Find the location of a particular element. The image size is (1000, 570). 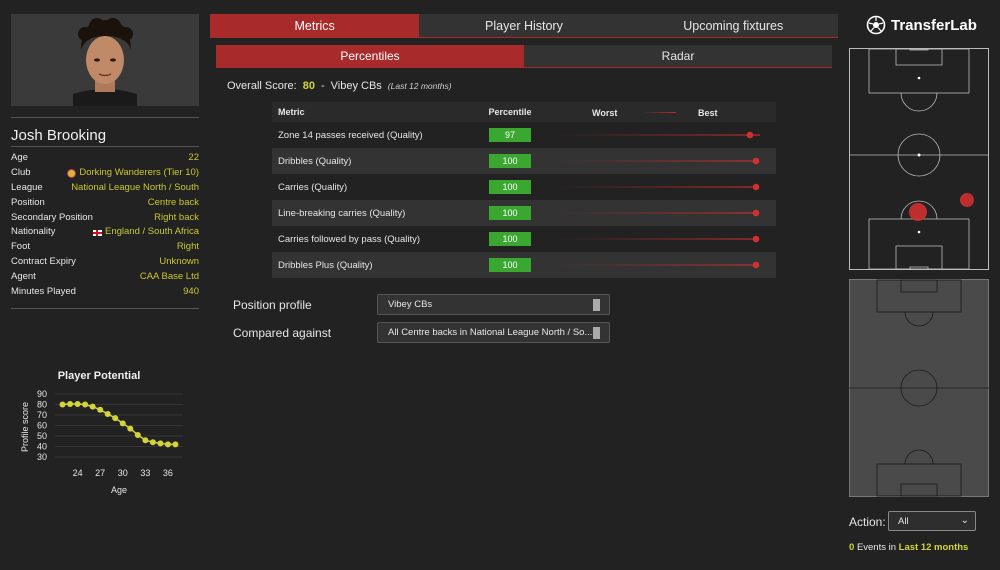

events-count: 0 is located at coordinates (852, 547).